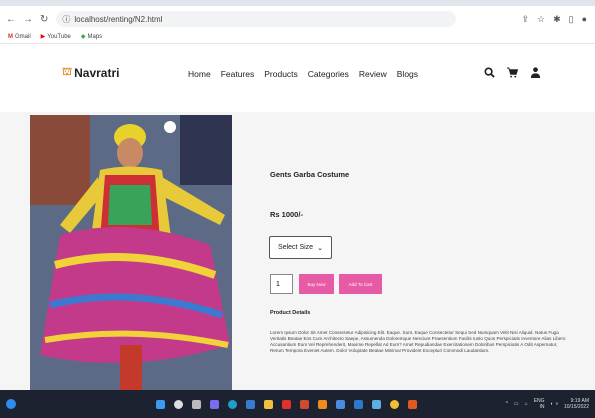  Describe the element at coordinates (297, 3) in the screenshot. I see `browser-tab-strip` at that location.